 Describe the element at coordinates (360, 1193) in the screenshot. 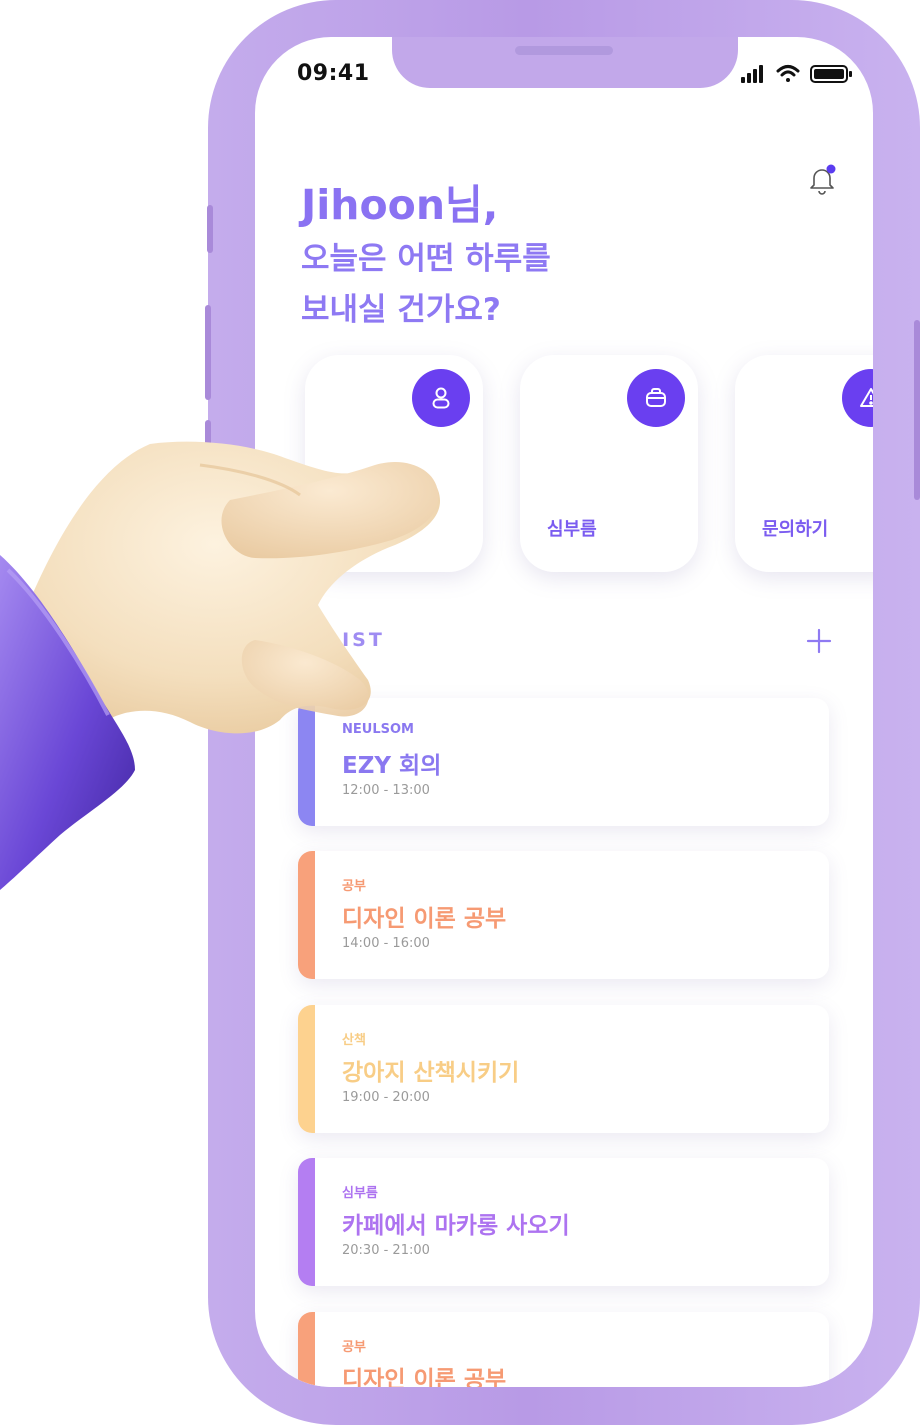

I see `task-tag: 심부름` at that location.